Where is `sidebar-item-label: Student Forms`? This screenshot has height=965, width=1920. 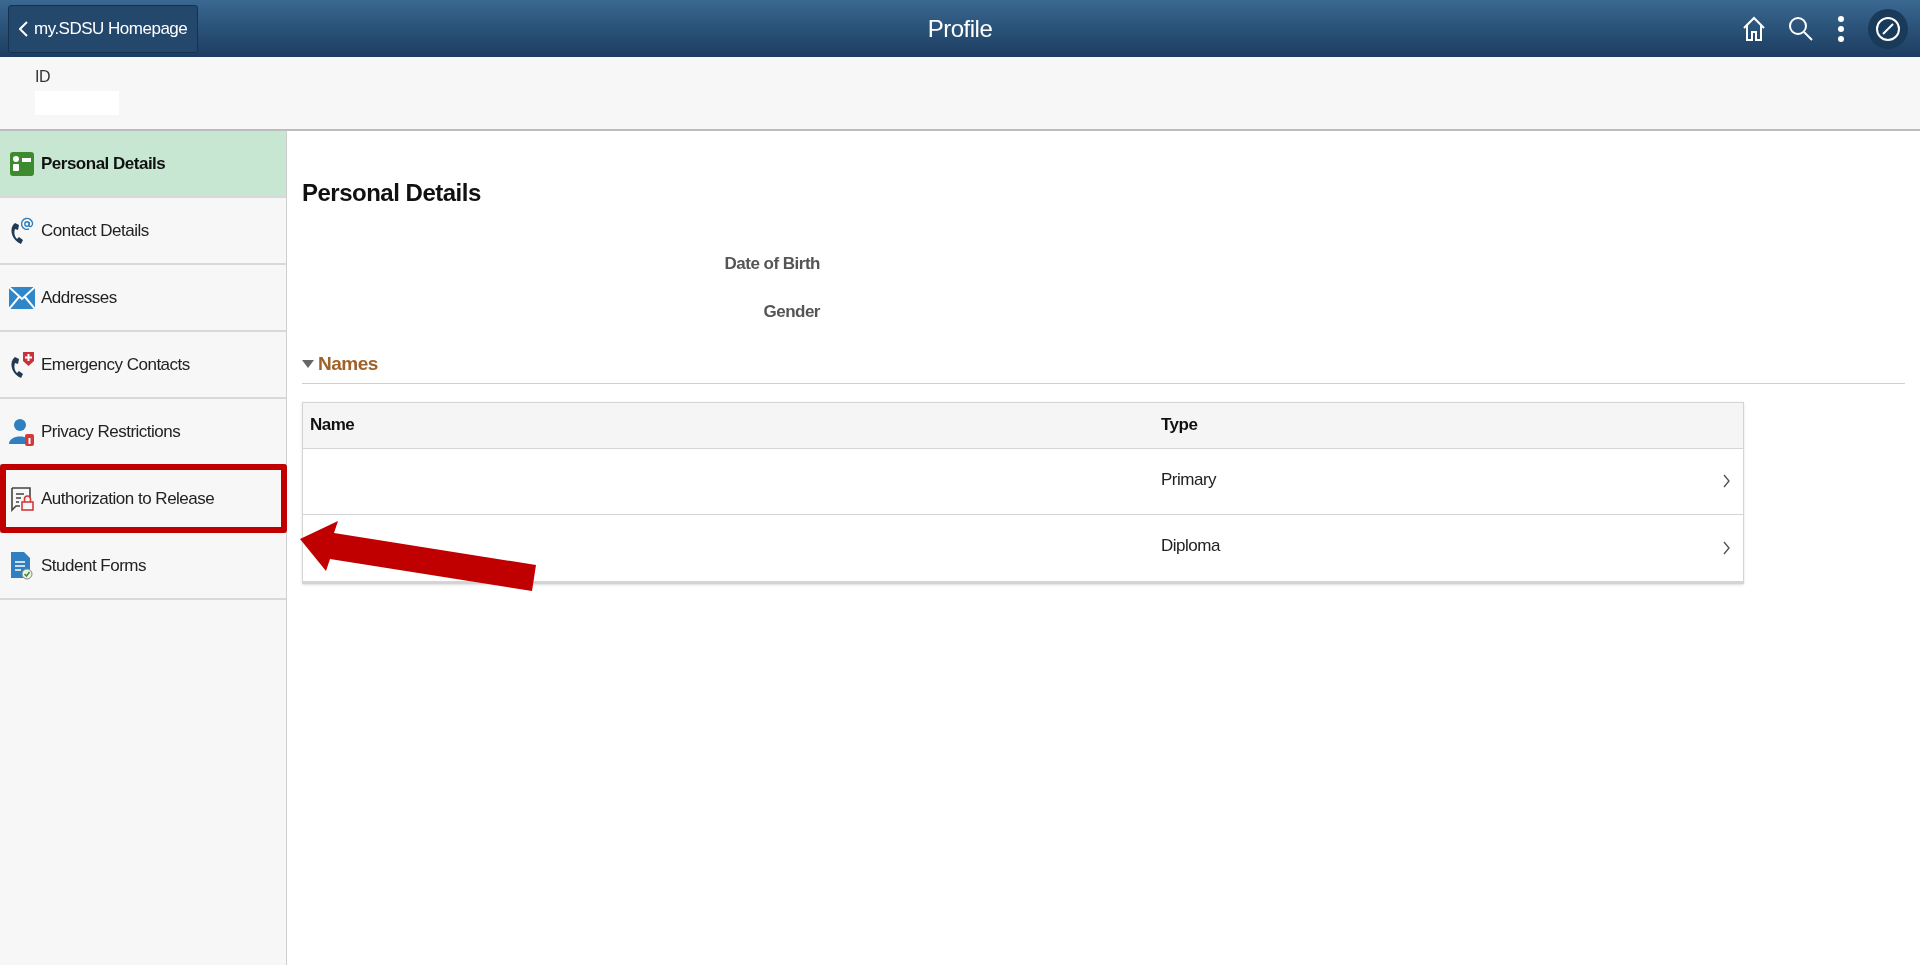 sidebar-item-label: Student Forms is located at coordinates (93, 565).